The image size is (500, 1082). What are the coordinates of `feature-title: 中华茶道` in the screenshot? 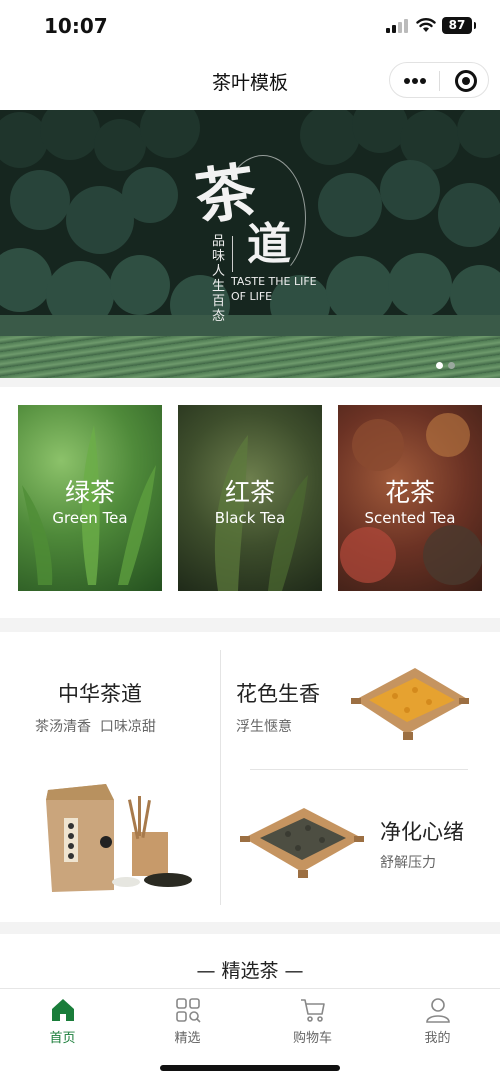 It's located at (100, 694).